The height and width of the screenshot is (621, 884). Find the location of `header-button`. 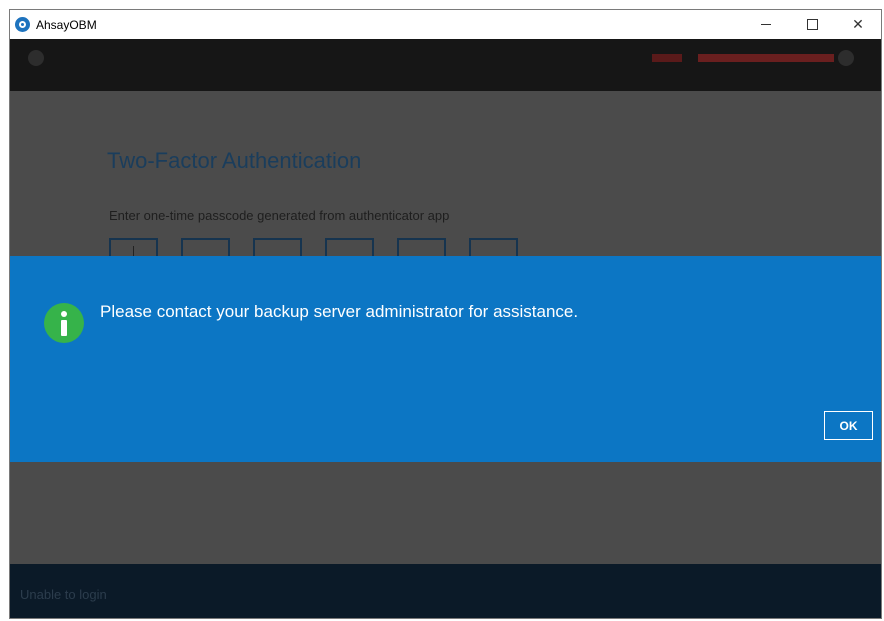

header-button is located at coordinates (766, 58).